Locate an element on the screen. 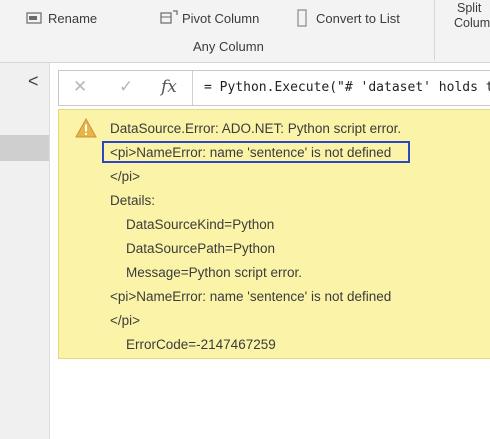  error-datasource-kind: DataSourceKind=Python is located at coordinates (200, 224).